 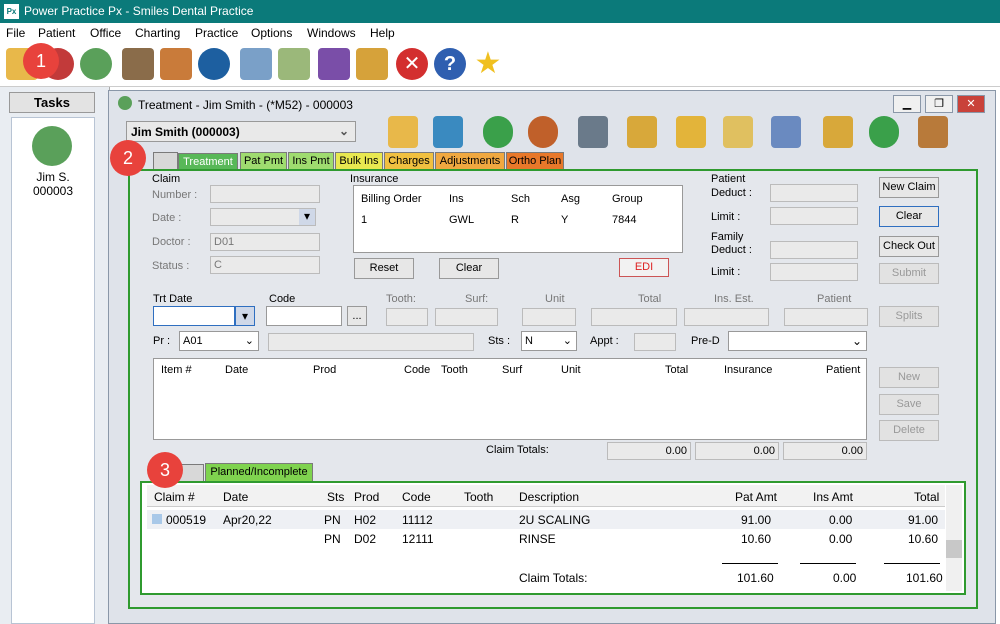 I want to click on planned-totals-label: Claim Totals:, so click(x=553, y=578).